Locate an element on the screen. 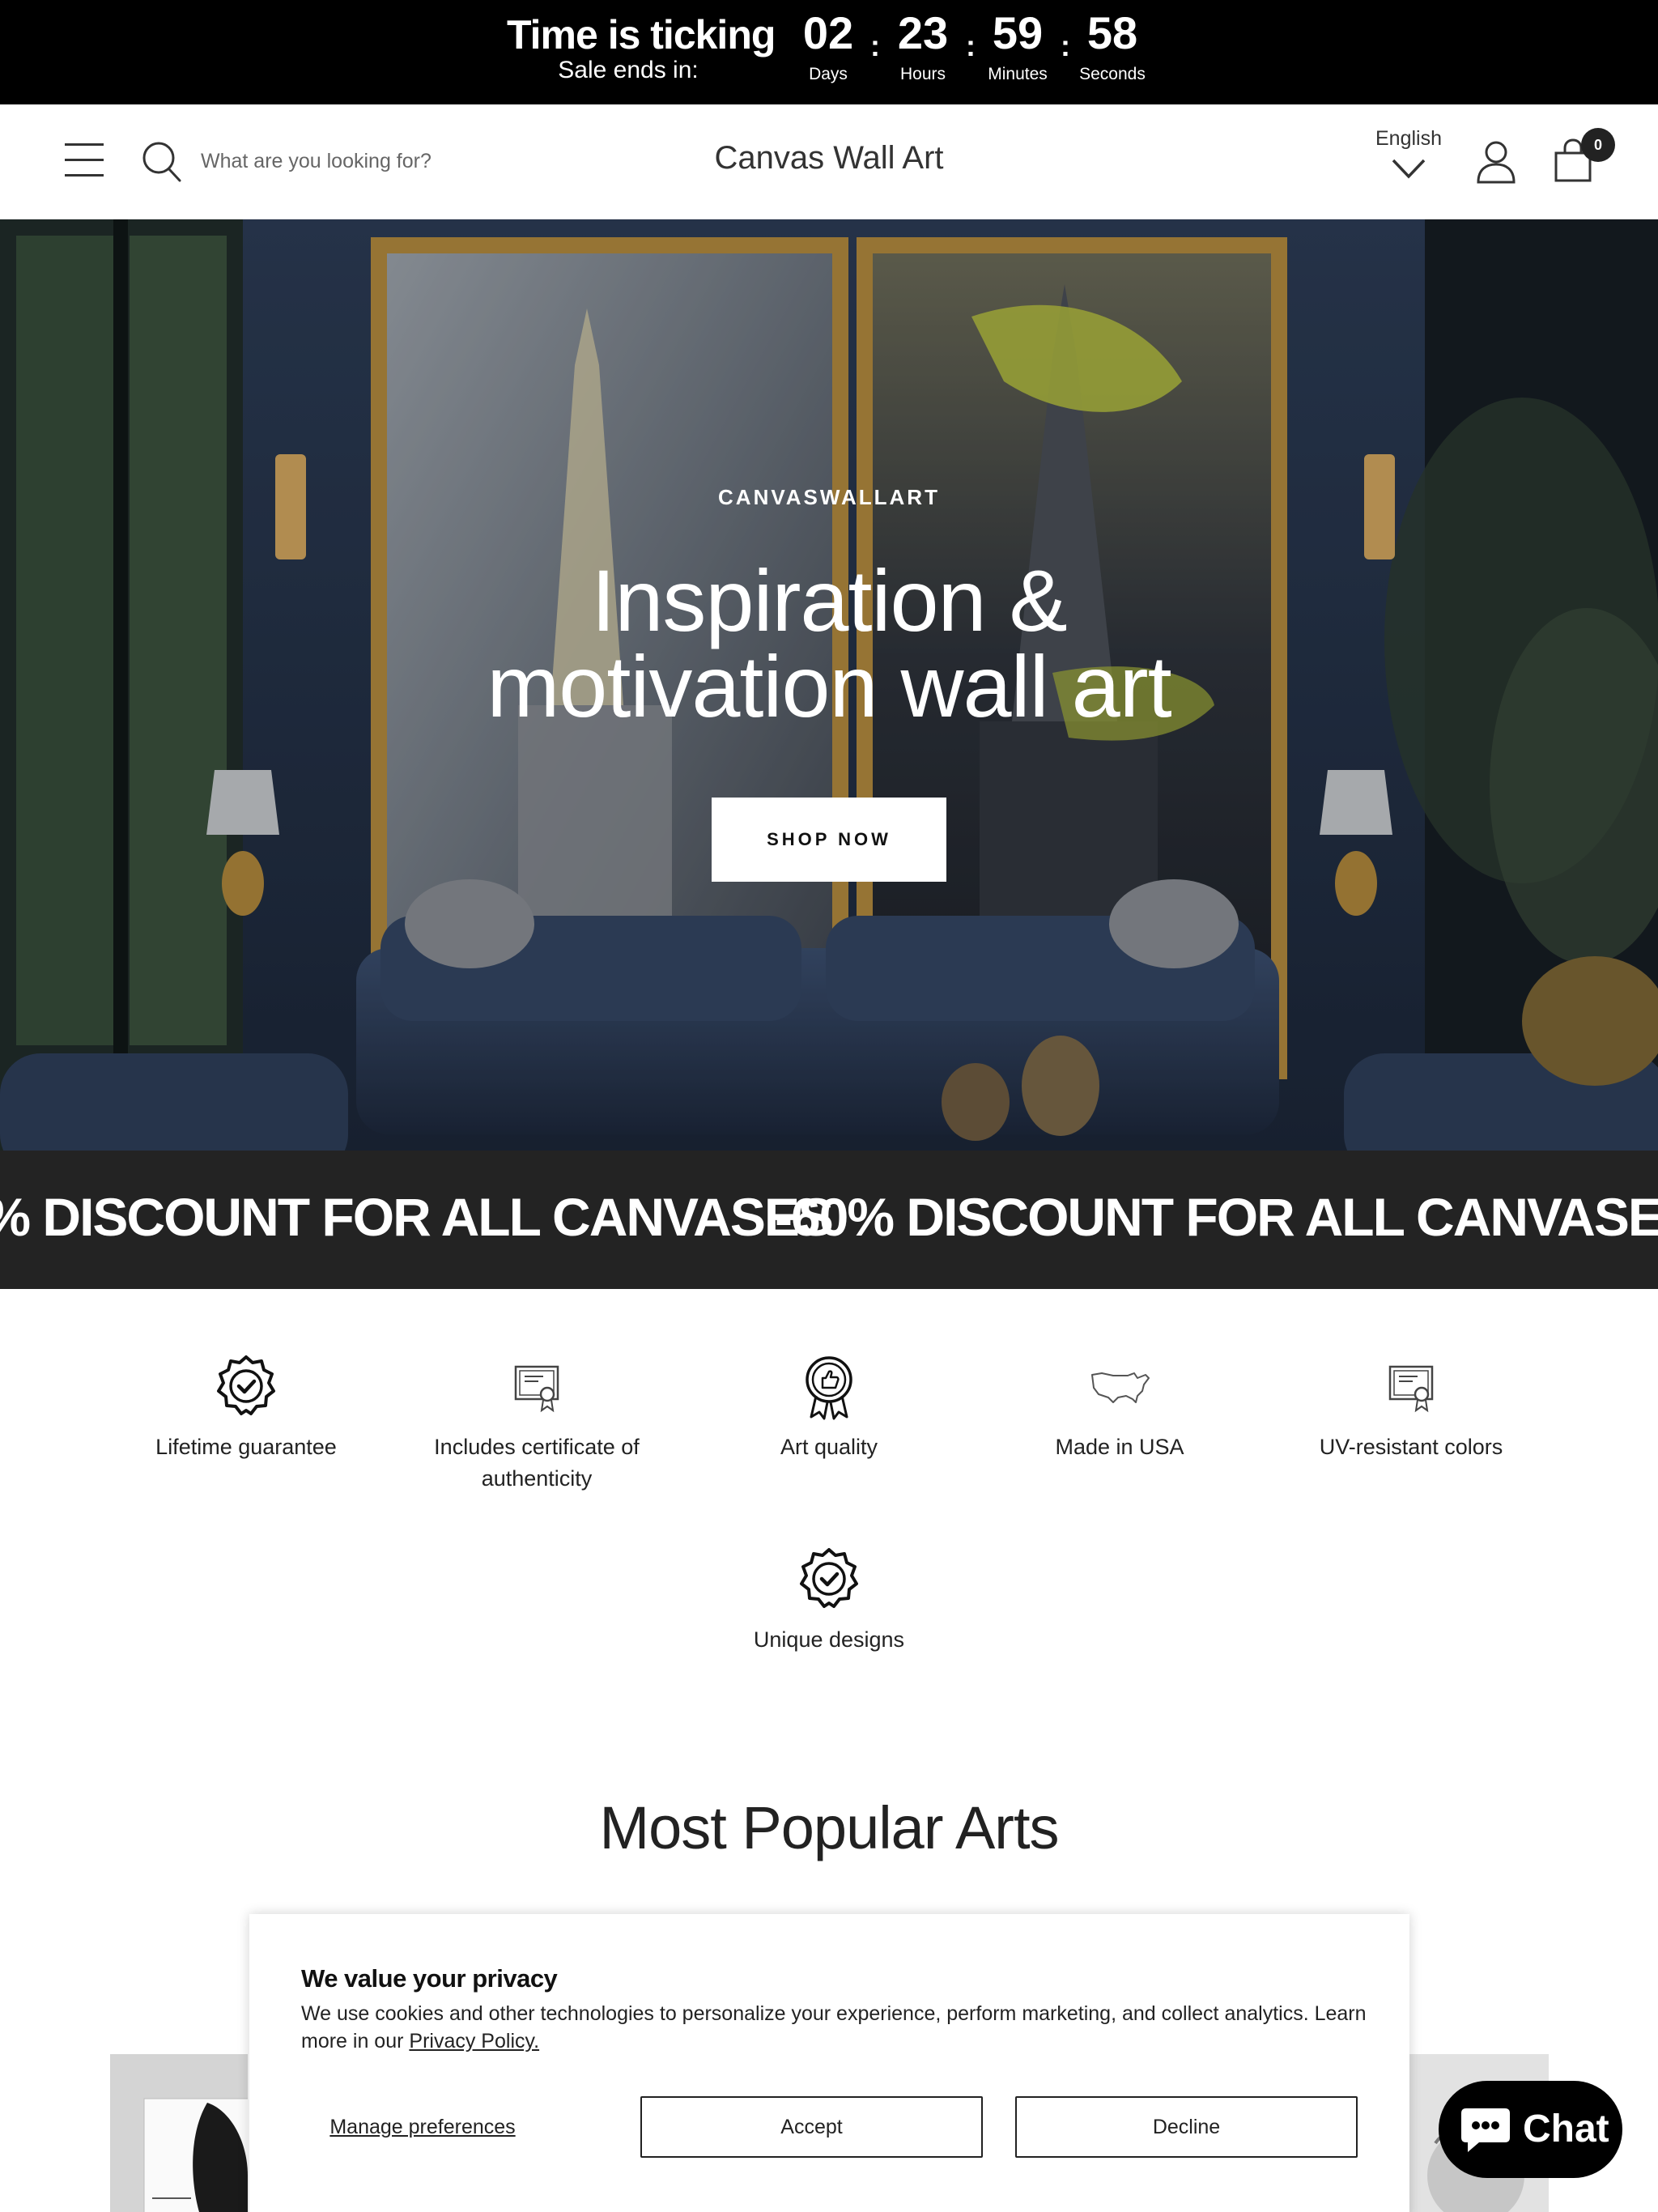 The width and height of the screenshot is (1658, 2212). countdown-seconds-label: Seconds is located at coordinates (1112, 74).